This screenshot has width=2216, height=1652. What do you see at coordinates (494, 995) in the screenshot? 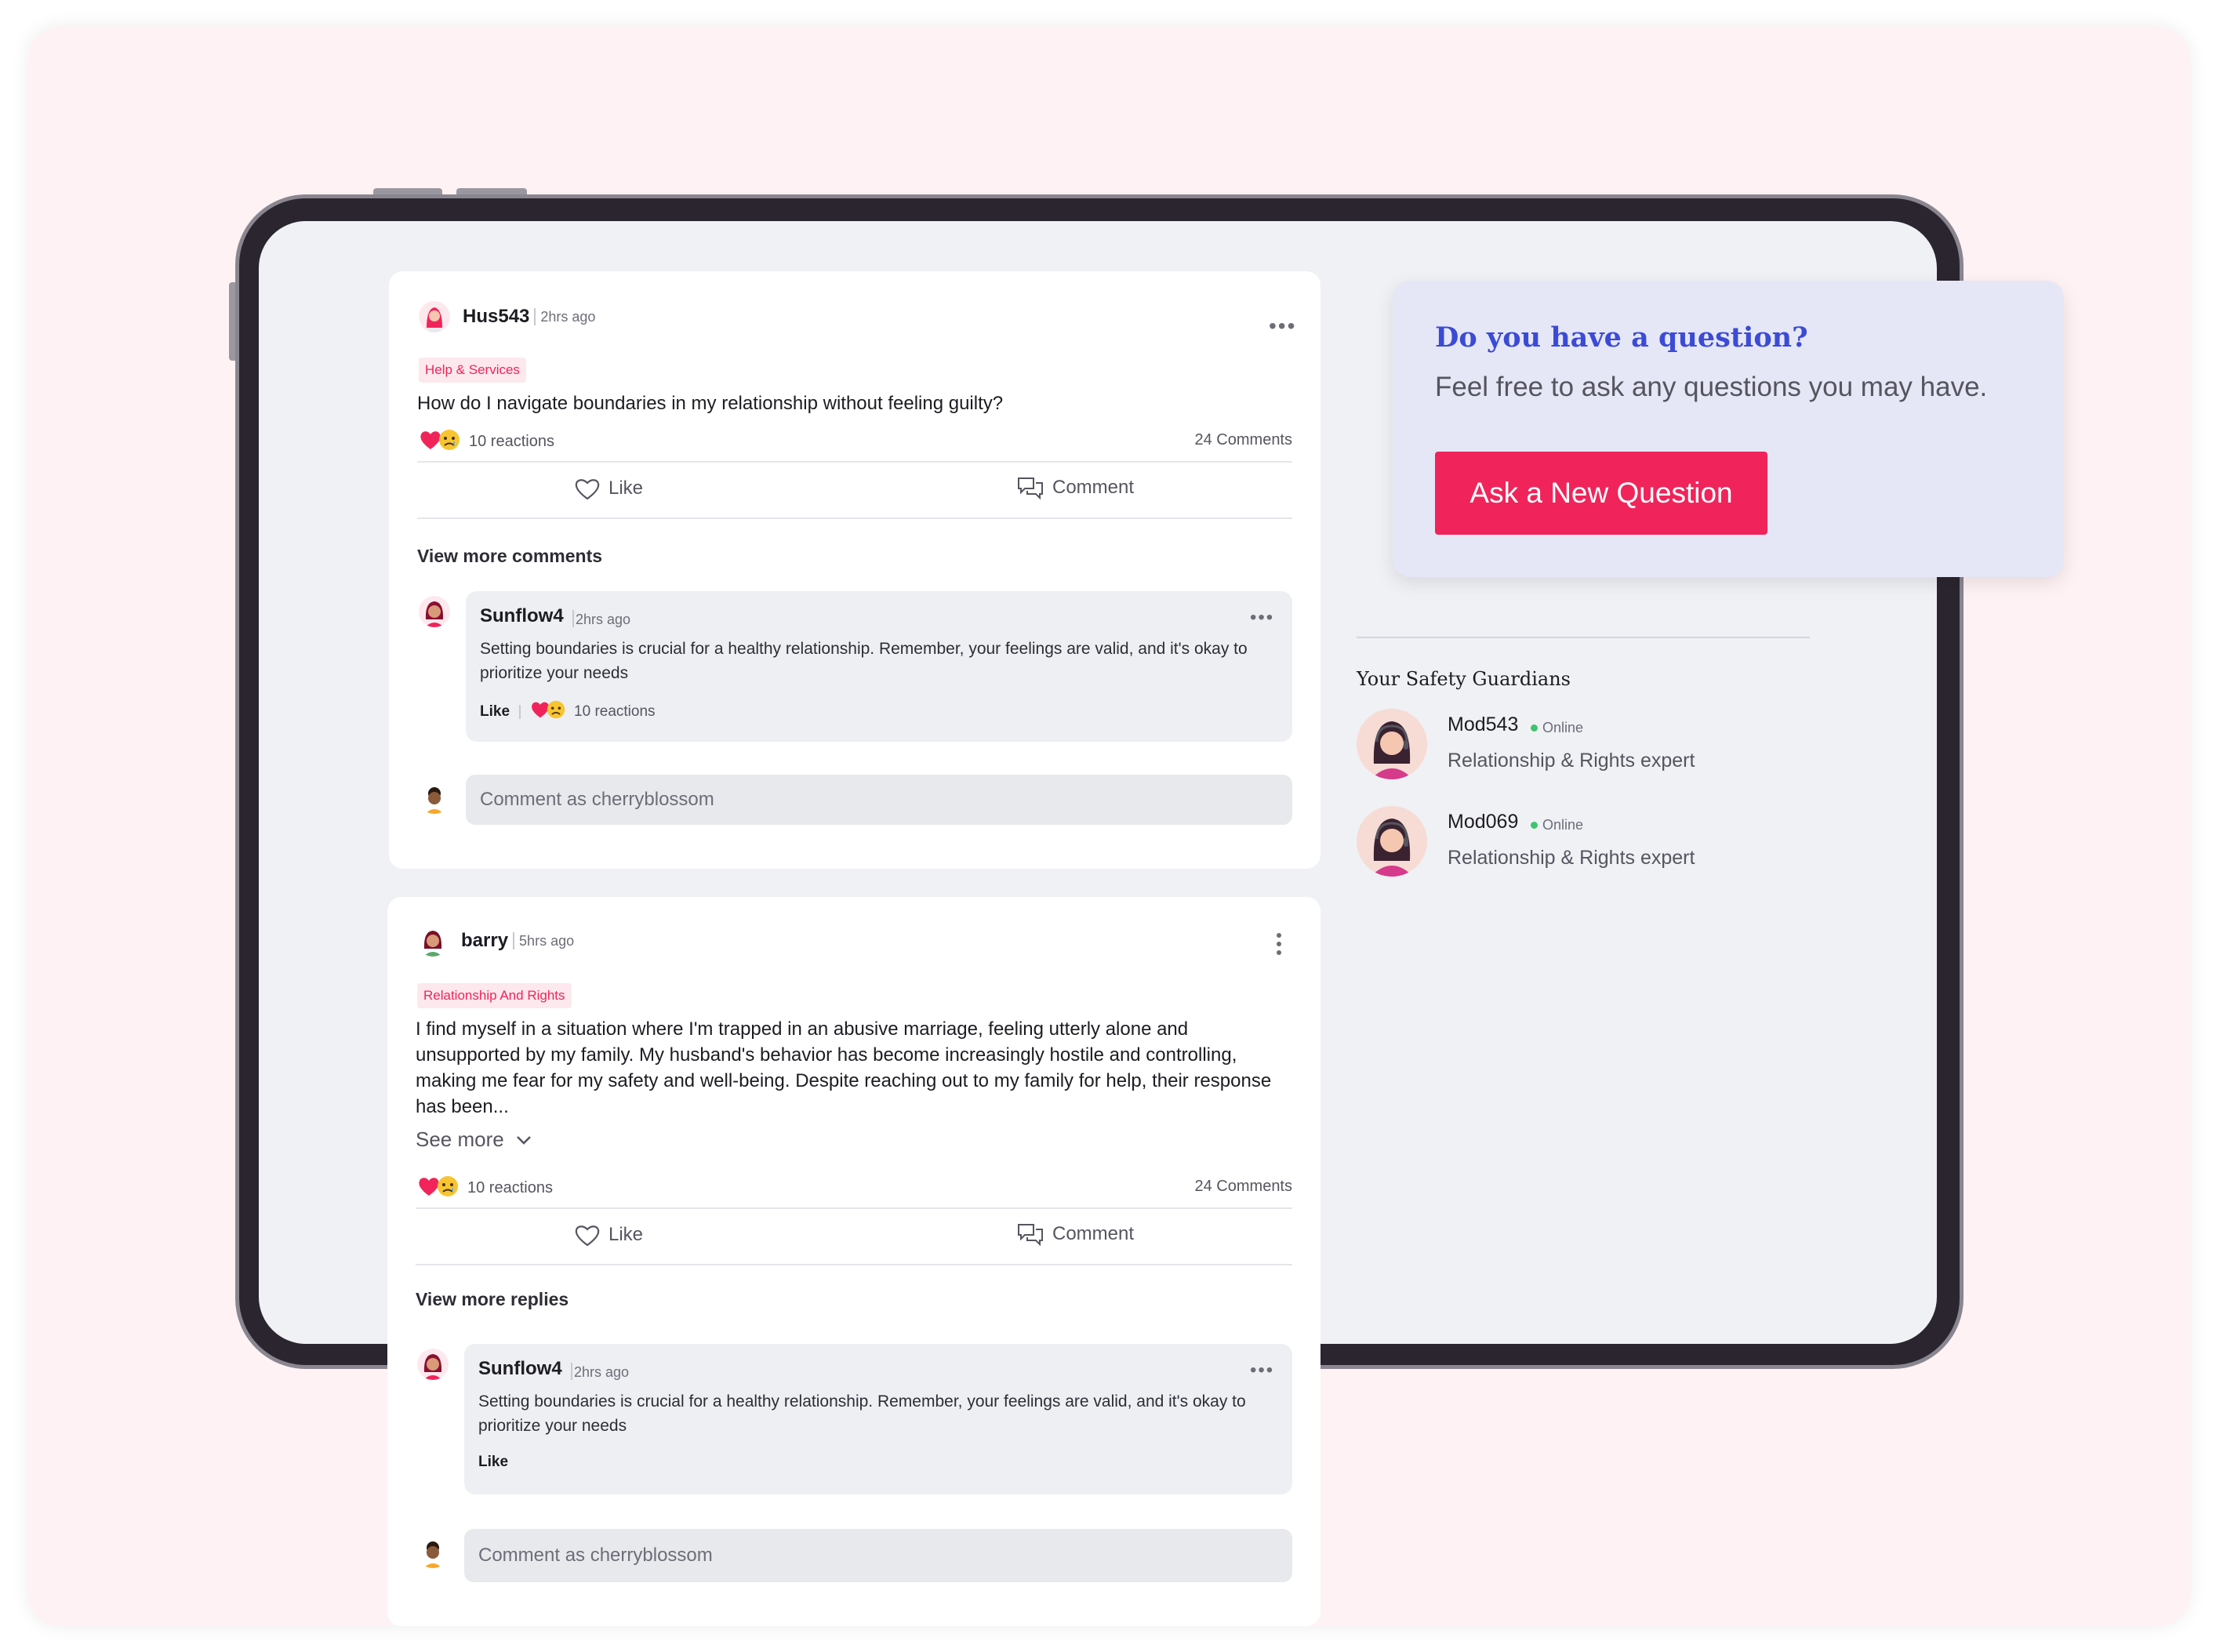
I see `category-tag: Relationship And Rights` at bounding box center [494, 995].